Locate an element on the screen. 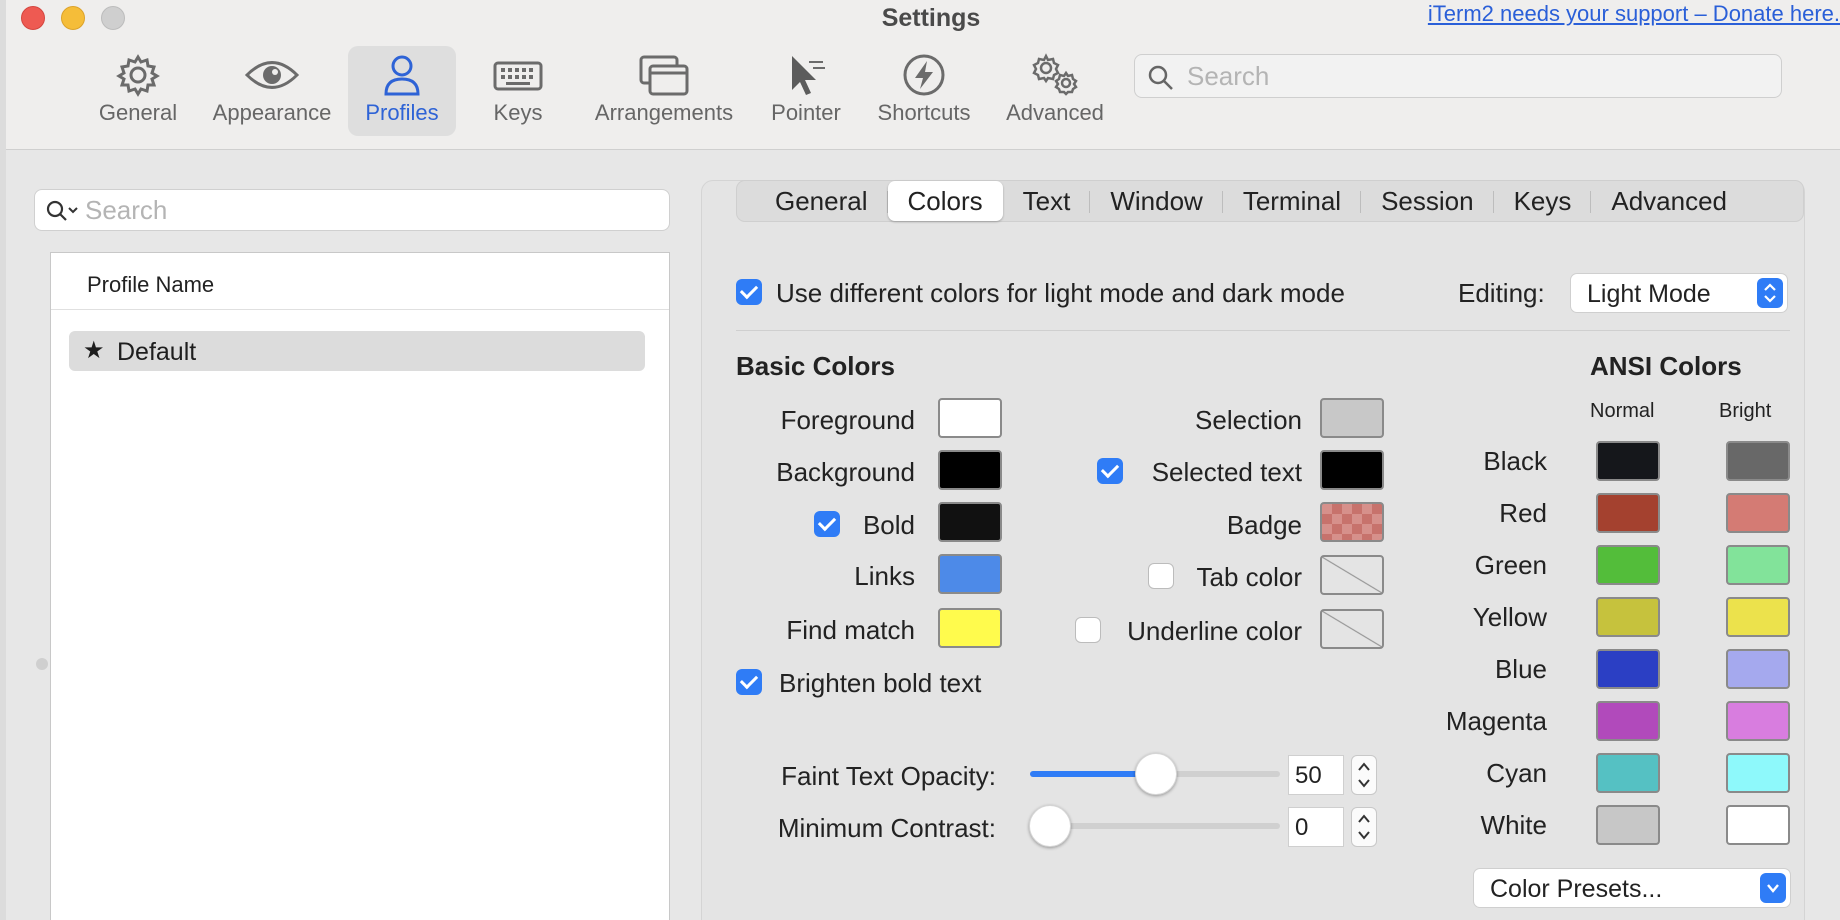 The image size is (1840, 920). keyboard-icon is located at coordinates (518, 75).